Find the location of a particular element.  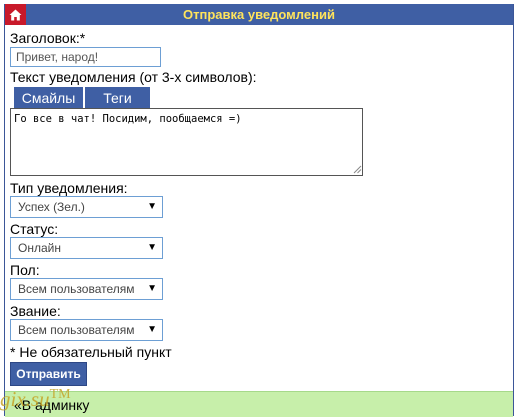

header-label: Заголовок:* is located at coordinates (48, 38).